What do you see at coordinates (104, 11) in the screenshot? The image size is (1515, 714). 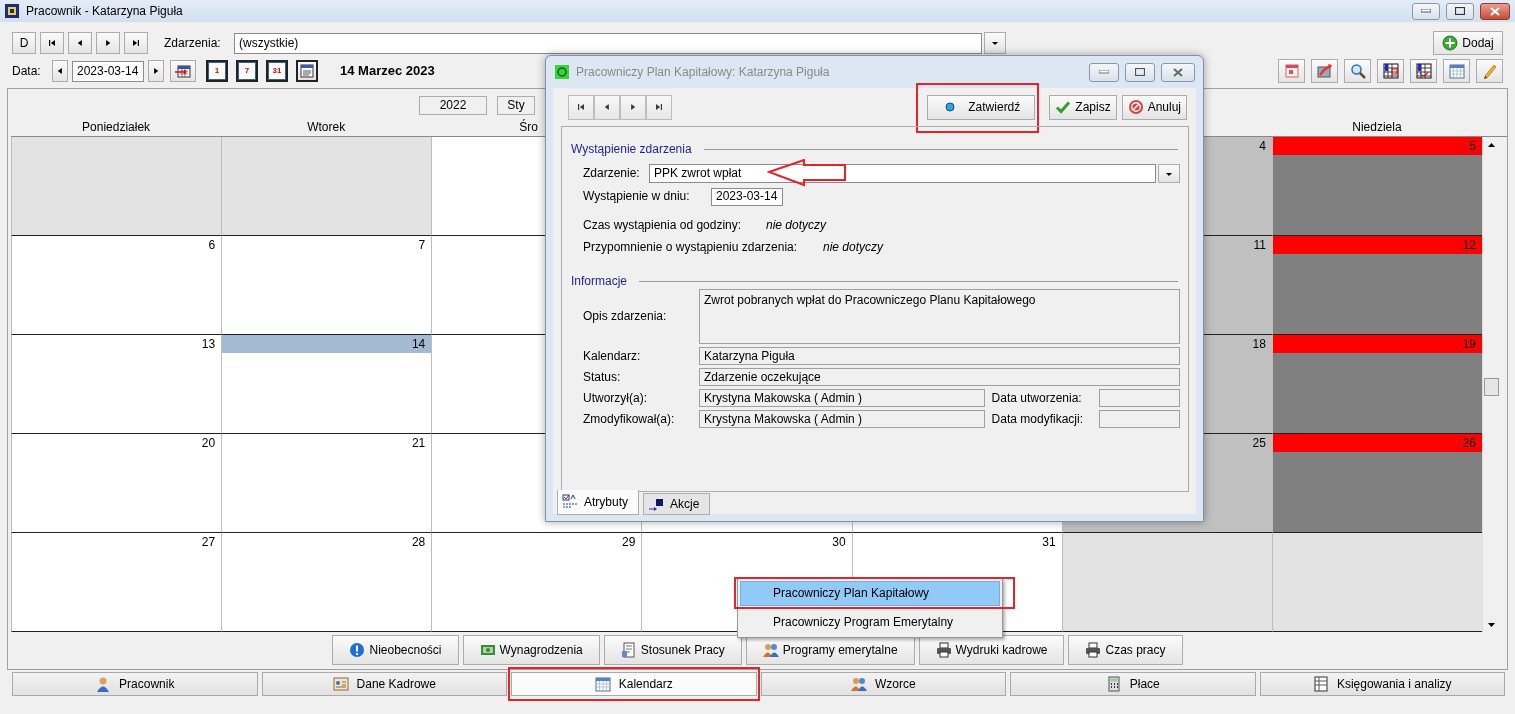 I see `window-title: Pracownik - Katarzyna Piguła` at bounding box center [104, 11].